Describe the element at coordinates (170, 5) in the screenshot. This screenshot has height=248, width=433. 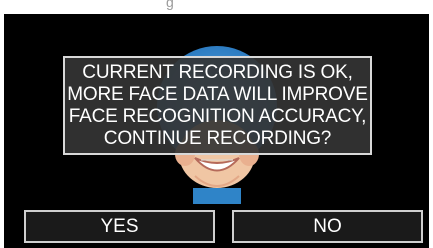
I see `partial-title-text: g` at that location.